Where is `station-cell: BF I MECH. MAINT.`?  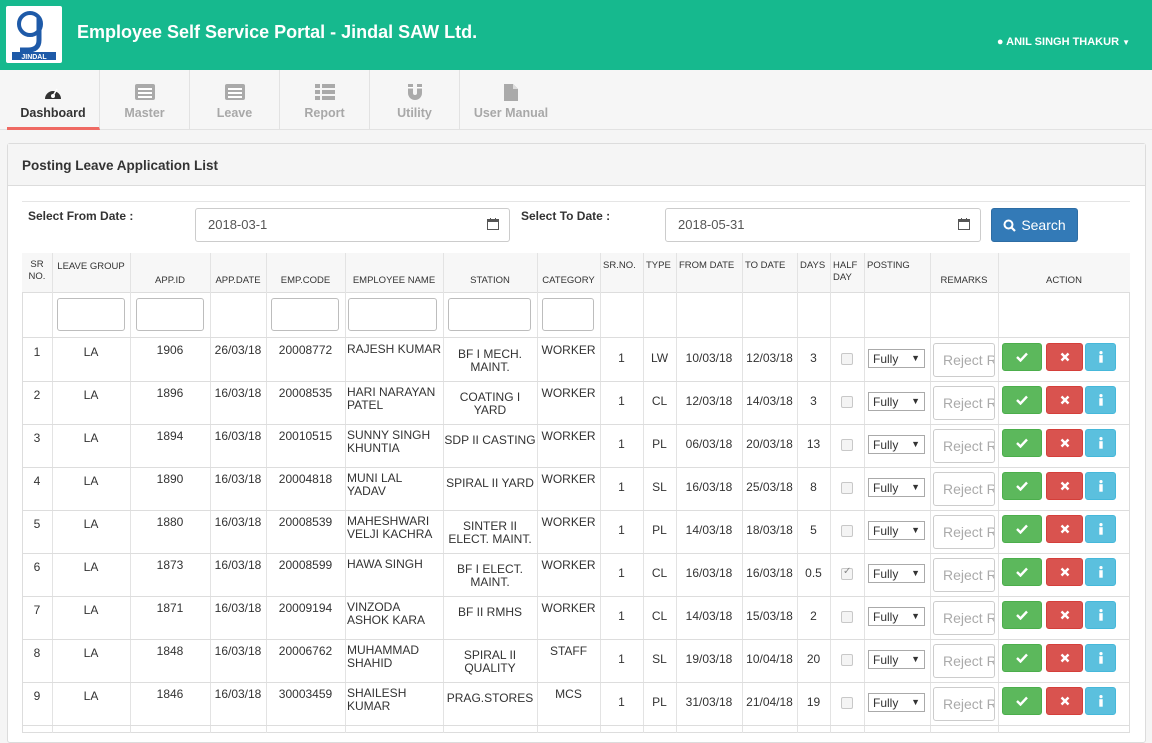 station-cell: BF I MECH. MAINT. is located at coordinates (489, 360).